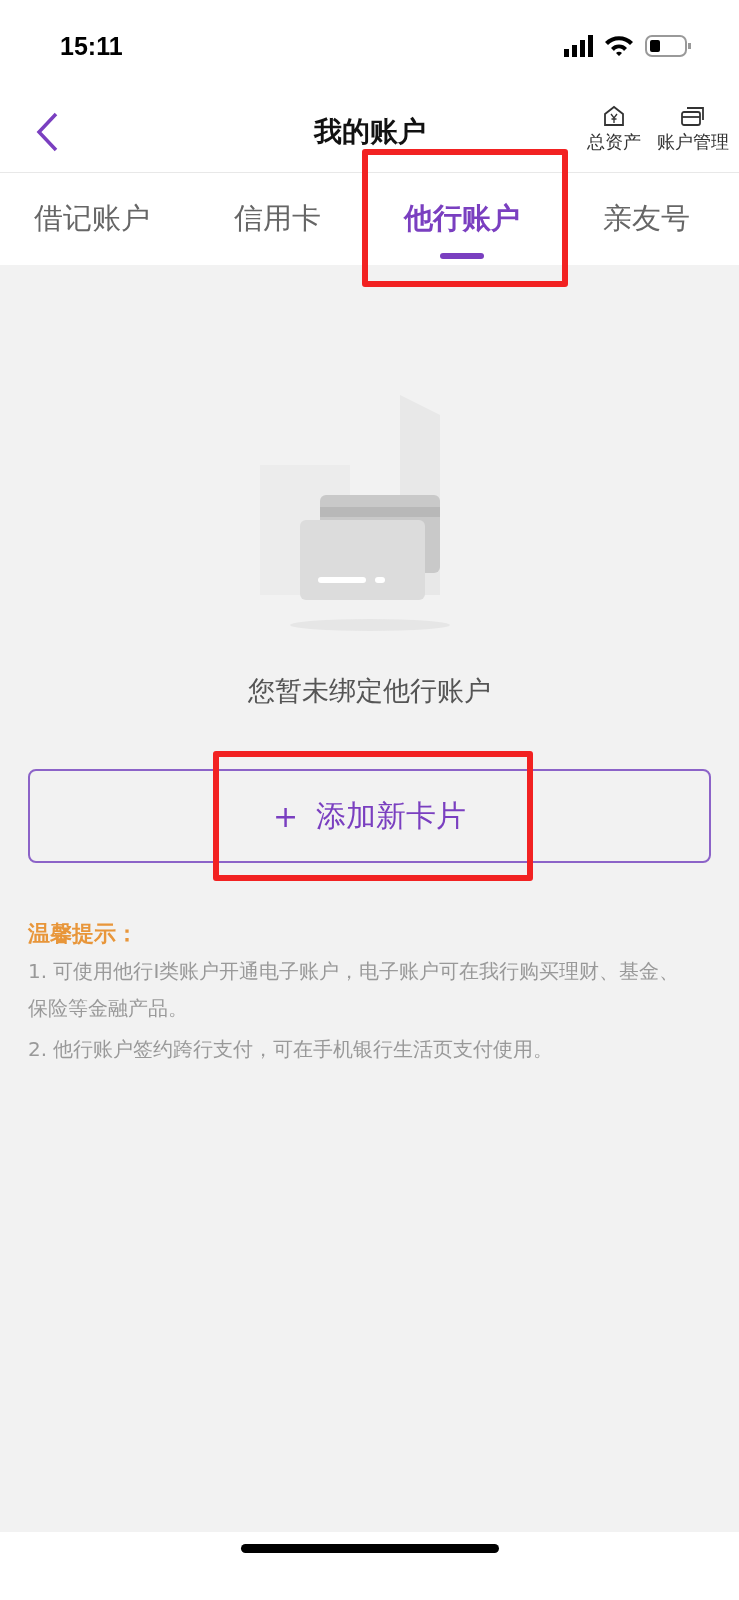 The height and width of the screenshot is (1600, 739). I want to click on account-tab: 他行账户, so click(462, 219).